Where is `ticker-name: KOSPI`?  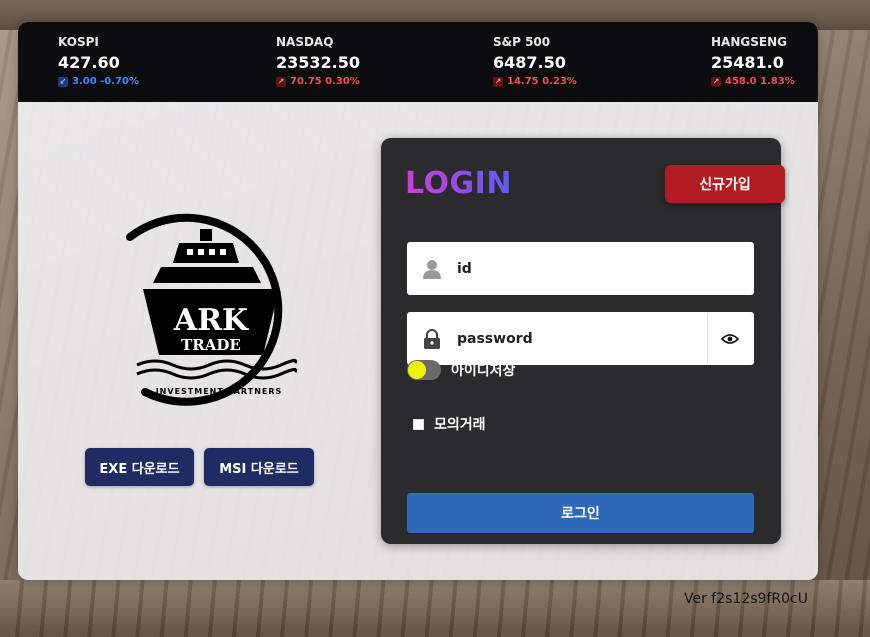
ticker-name: KOSPI is located at coordinates (78, 42).